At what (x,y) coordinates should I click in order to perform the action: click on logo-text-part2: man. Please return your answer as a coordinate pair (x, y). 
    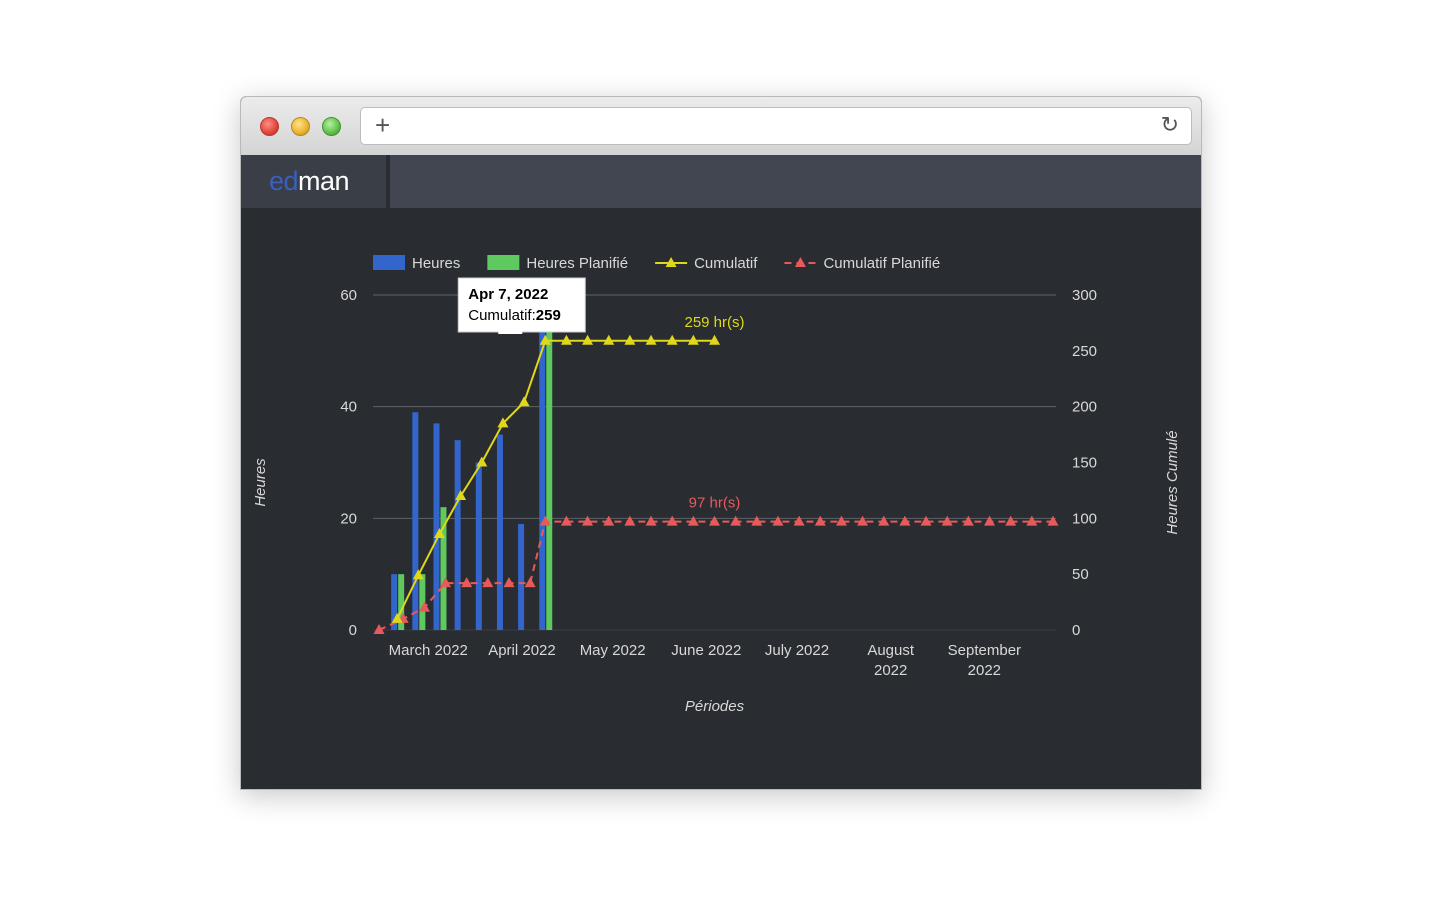
    Looking at the image, I should click on (324, 181).